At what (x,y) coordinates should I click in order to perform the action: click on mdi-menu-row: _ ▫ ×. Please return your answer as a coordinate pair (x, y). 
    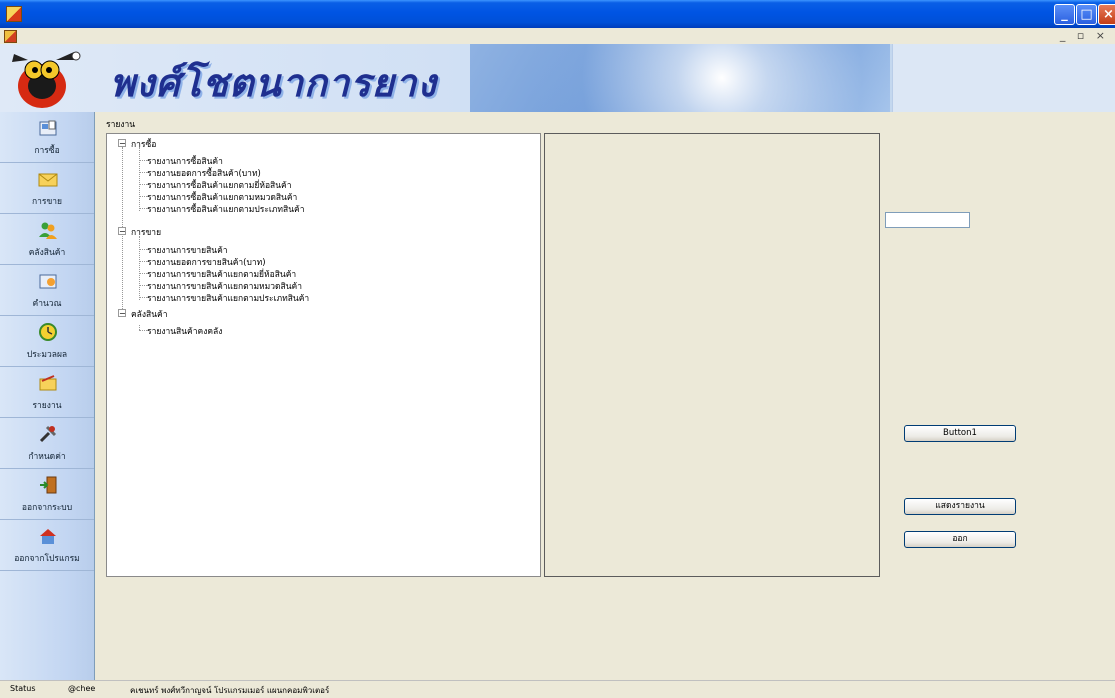
    Looking at the image, I should click on (557, 36).